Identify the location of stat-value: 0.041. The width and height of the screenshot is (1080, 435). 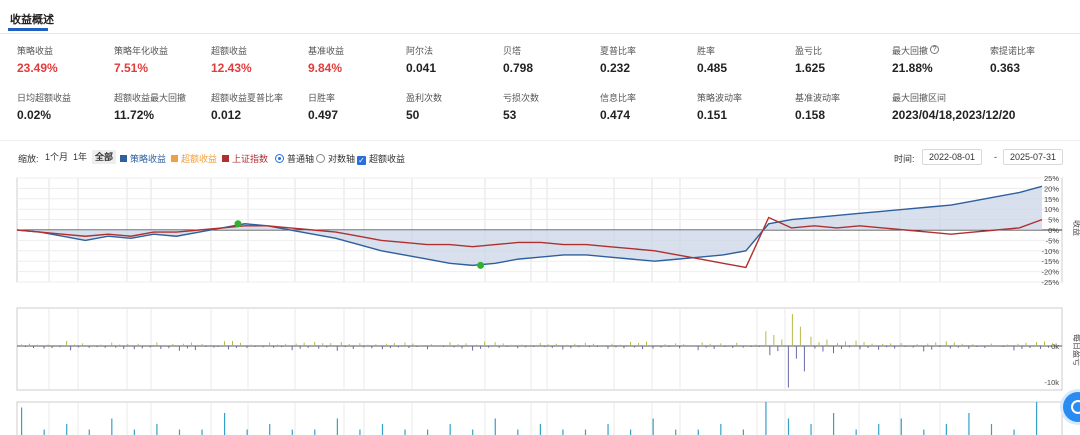
(421, 68).